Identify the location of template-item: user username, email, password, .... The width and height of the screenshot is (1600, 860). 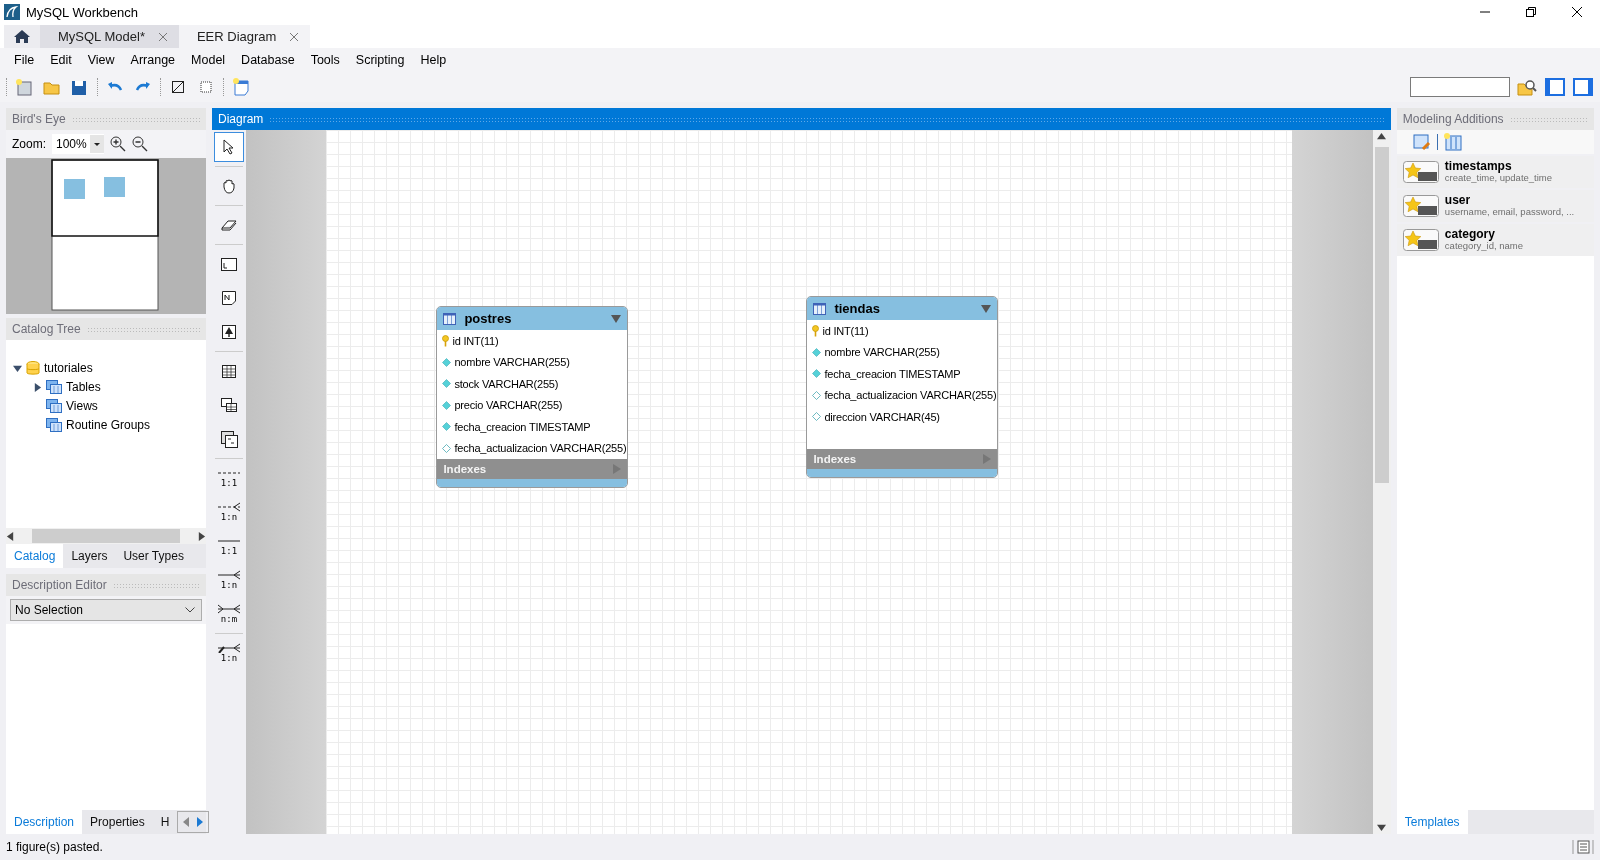
(1495, 206).